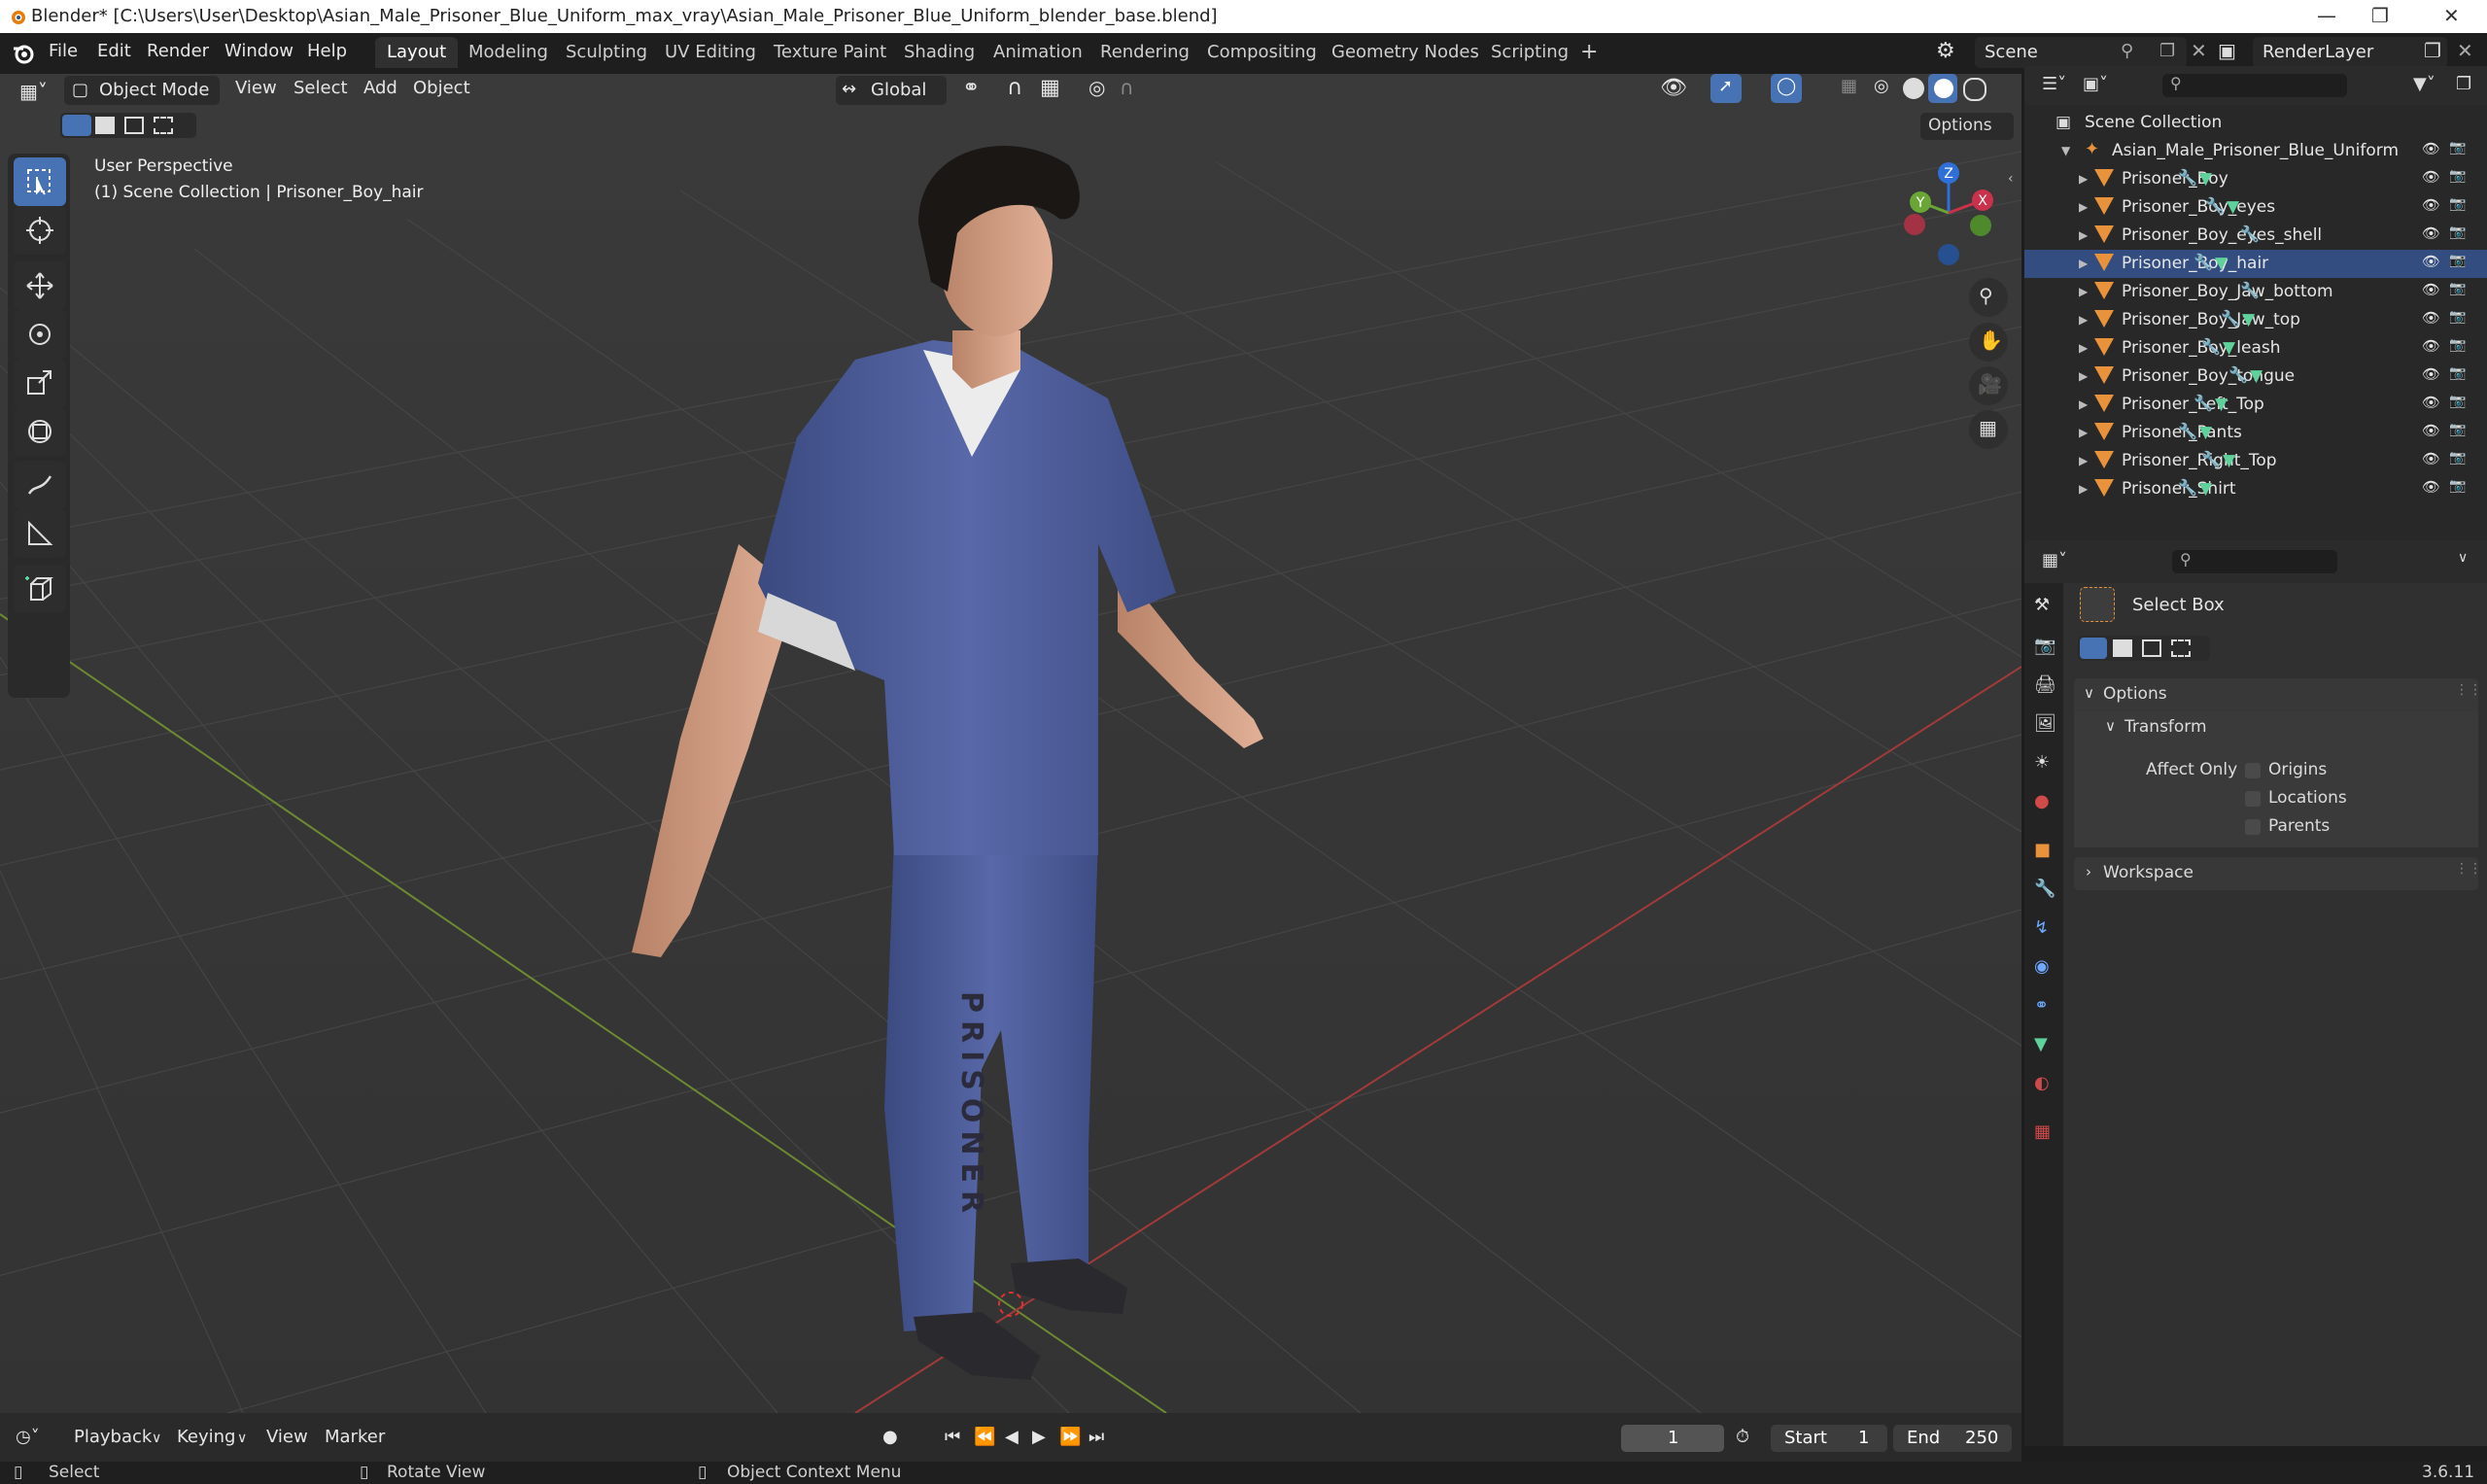 Image resolution: width=2487 pixels, height=1484 pixels. What do you see at coordinates (2066, 150) in the screenshot?
I see `expand-toggle-icon: ▼` at bounding box center [2066, 150].